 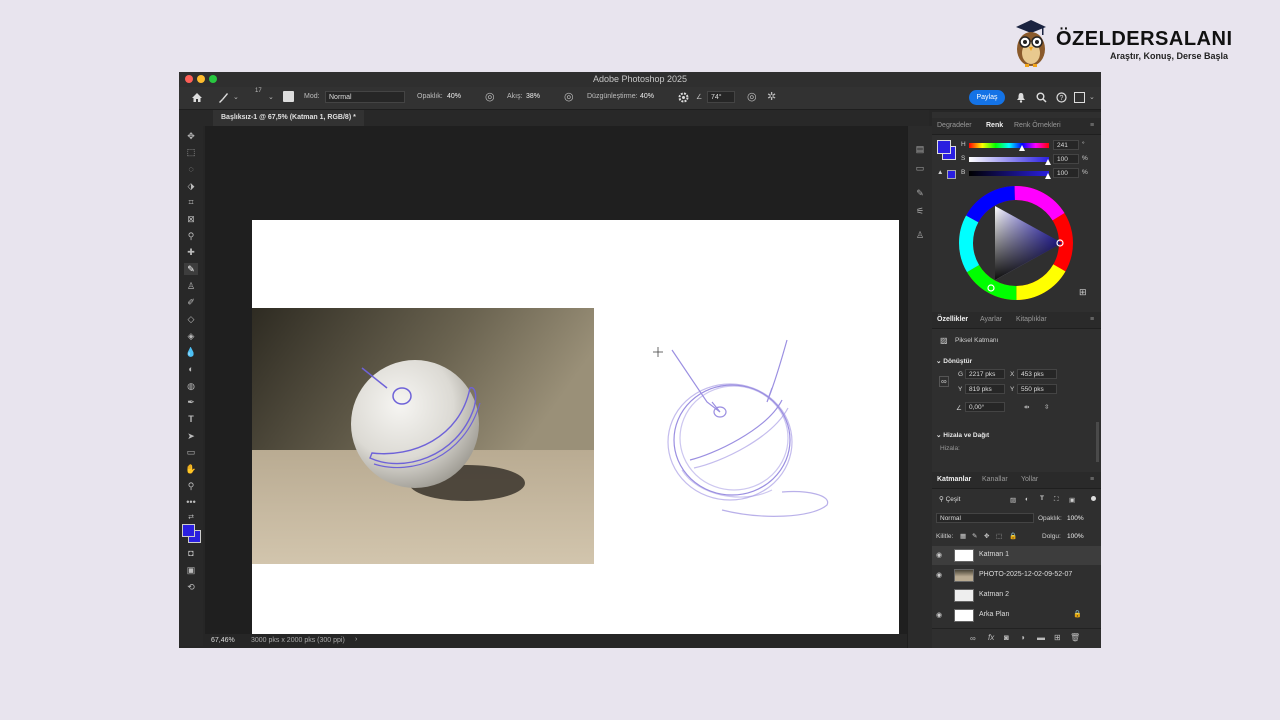 What do you see at coordinates (944, 381) in the screenshot?
I see `link-dimensions-icon: ∞` at bounding box center [944, 381].